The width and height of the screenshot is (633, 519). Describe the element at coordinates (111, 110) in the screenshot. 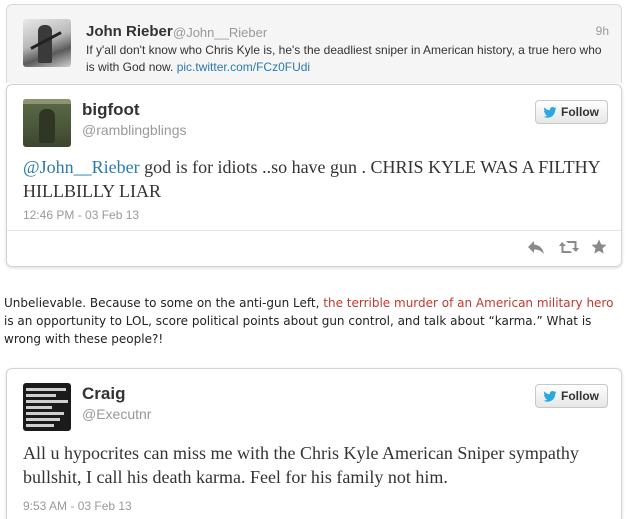

I see `author-name: bigfoot` at that location.